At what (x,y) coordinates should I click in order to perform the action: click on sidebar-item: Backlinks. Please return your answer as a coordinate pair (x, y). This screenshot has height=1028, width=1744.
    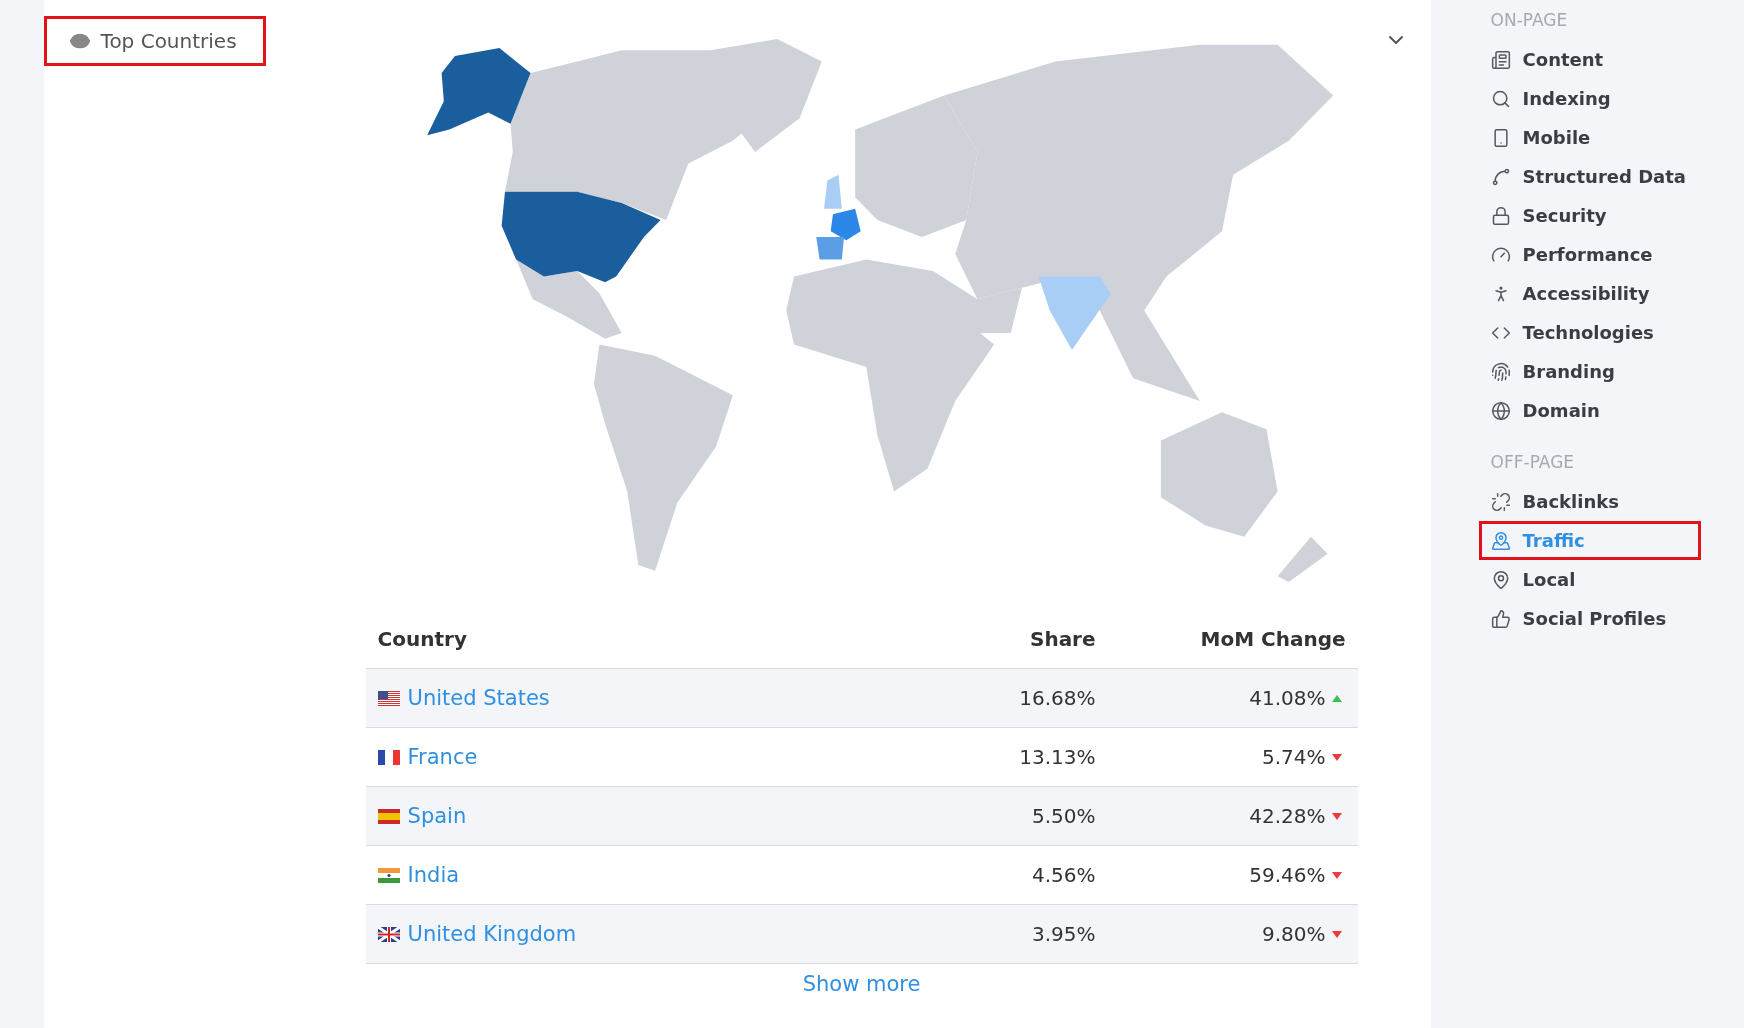
    Looking at the image, I should click on (1589, 501).